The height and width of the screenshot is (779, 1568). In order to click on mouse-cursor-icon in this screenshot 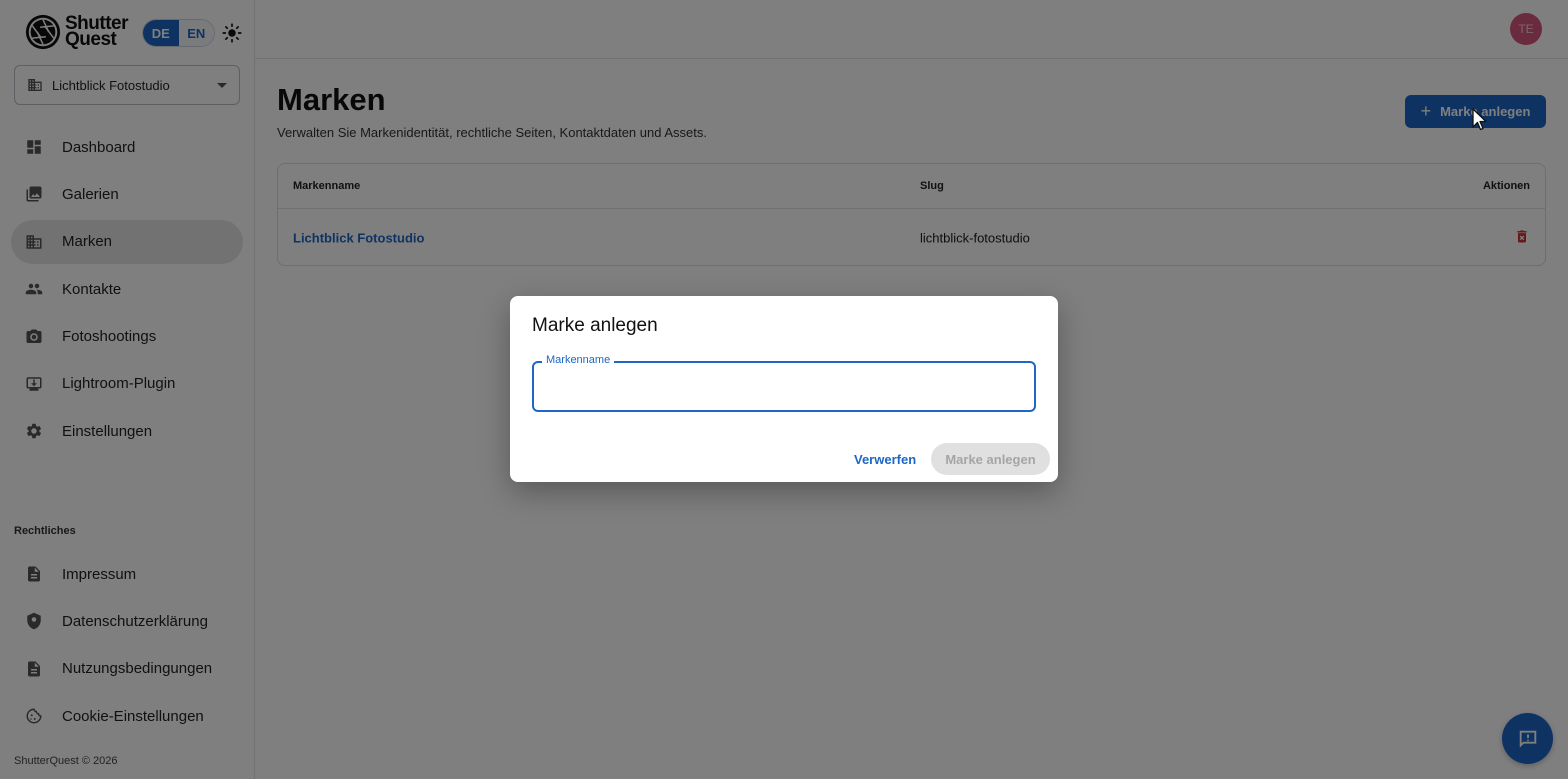, I will do `click(1479, 119)`.